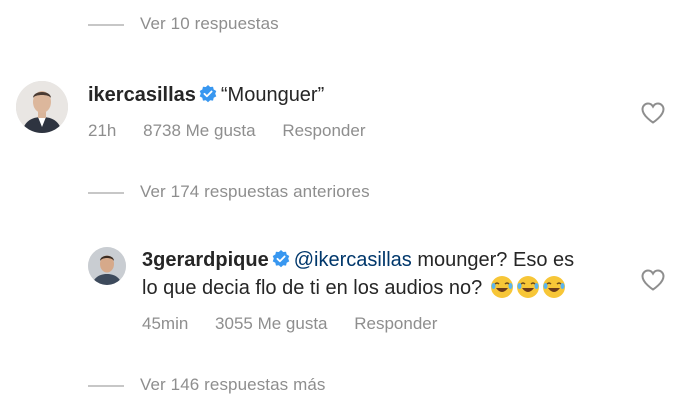 The width and height of the screenshot is (700, 411). What do you see at coordinates (165, 323) in the screenshot?
I see `comment-time: 45min` at bounding box center [165, 323].